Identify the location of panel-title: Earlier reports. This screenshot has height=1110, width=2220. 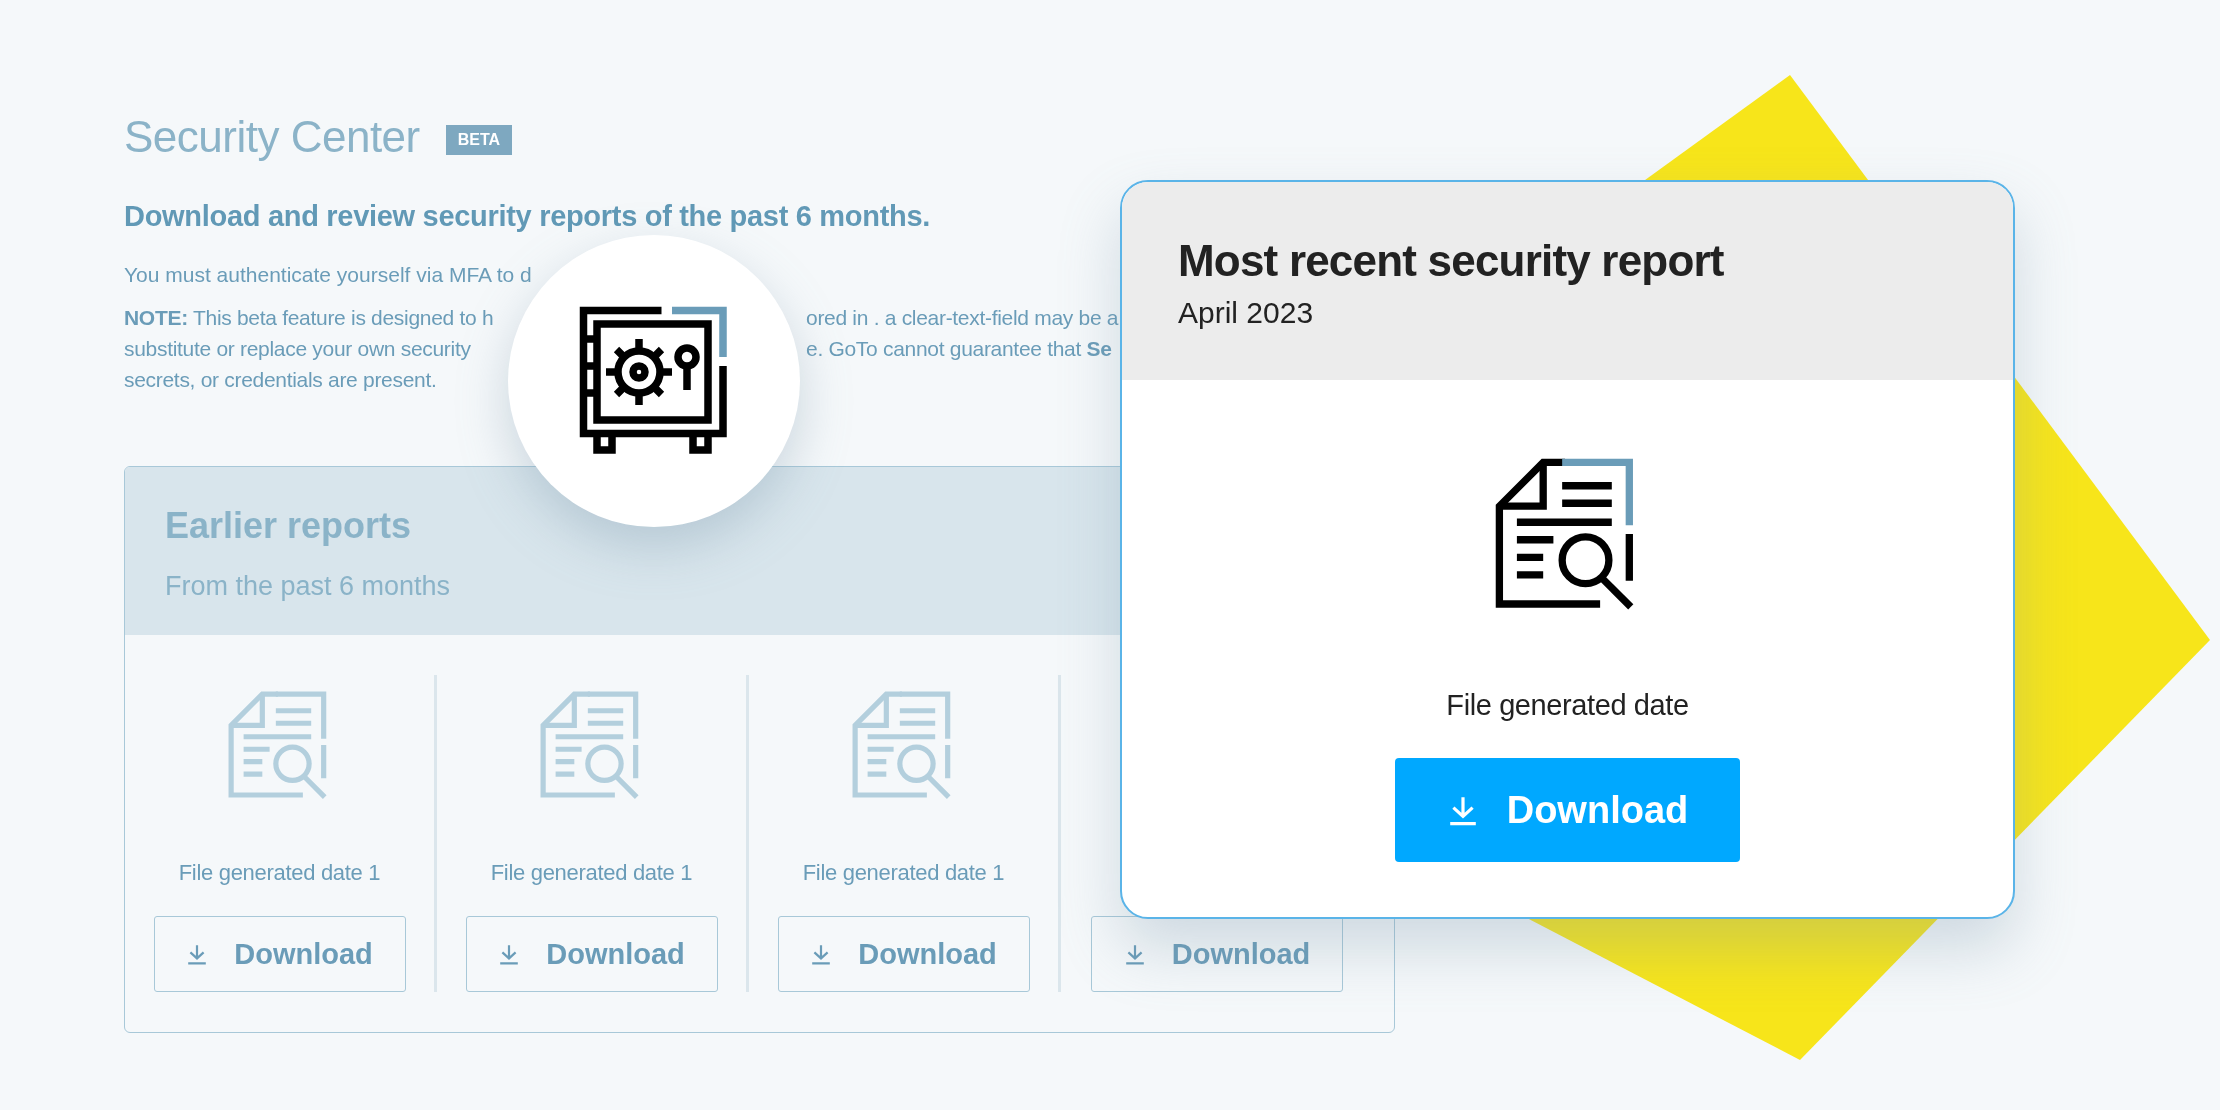
(289, 526).